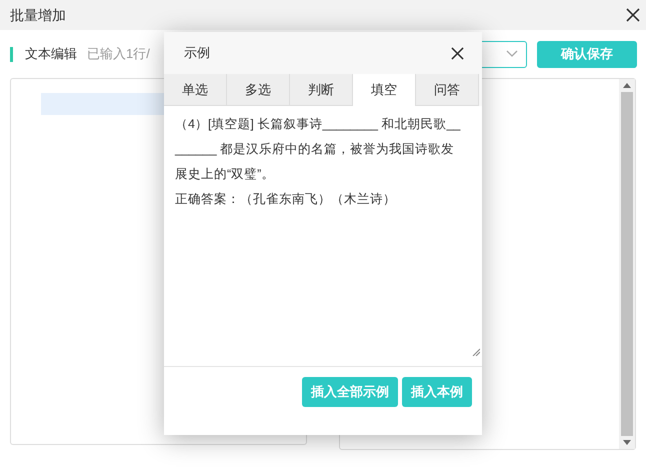 The width and height of the screenshot is (646, 467). What do you see at coordinates (512, 54) in the screenshot?
I see `chevron-down-icon` at bounding box center [512, 54].